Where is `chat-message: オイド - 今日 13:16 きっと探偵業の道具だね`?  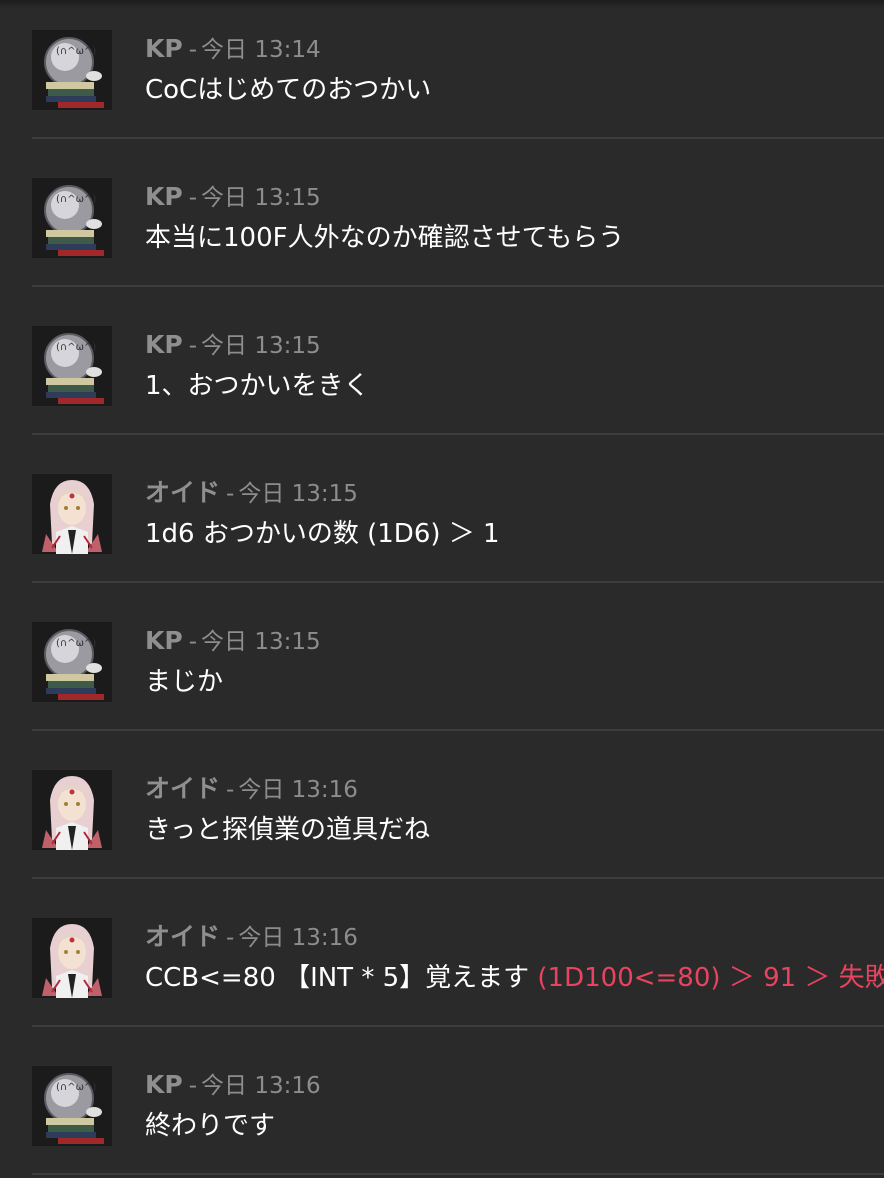 chat-message: オイド - 今日 13:16 きっと探偵業の道具だね is located at coordinates (442, 814).